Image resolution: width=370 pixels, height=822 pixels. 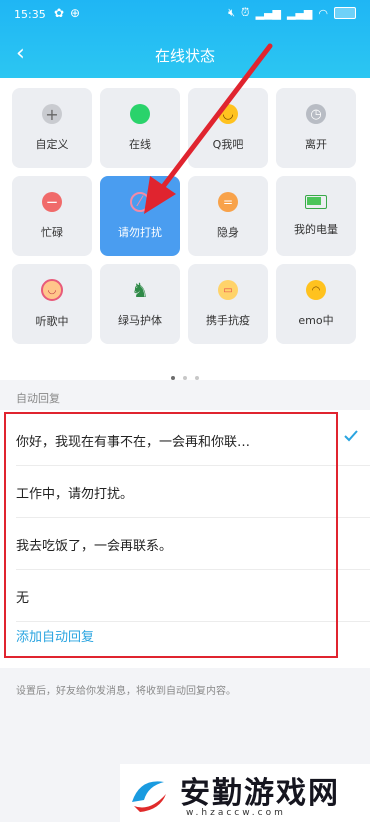 I want to click on signal-icon: ▂▄▆, so click(x=268, y=13).